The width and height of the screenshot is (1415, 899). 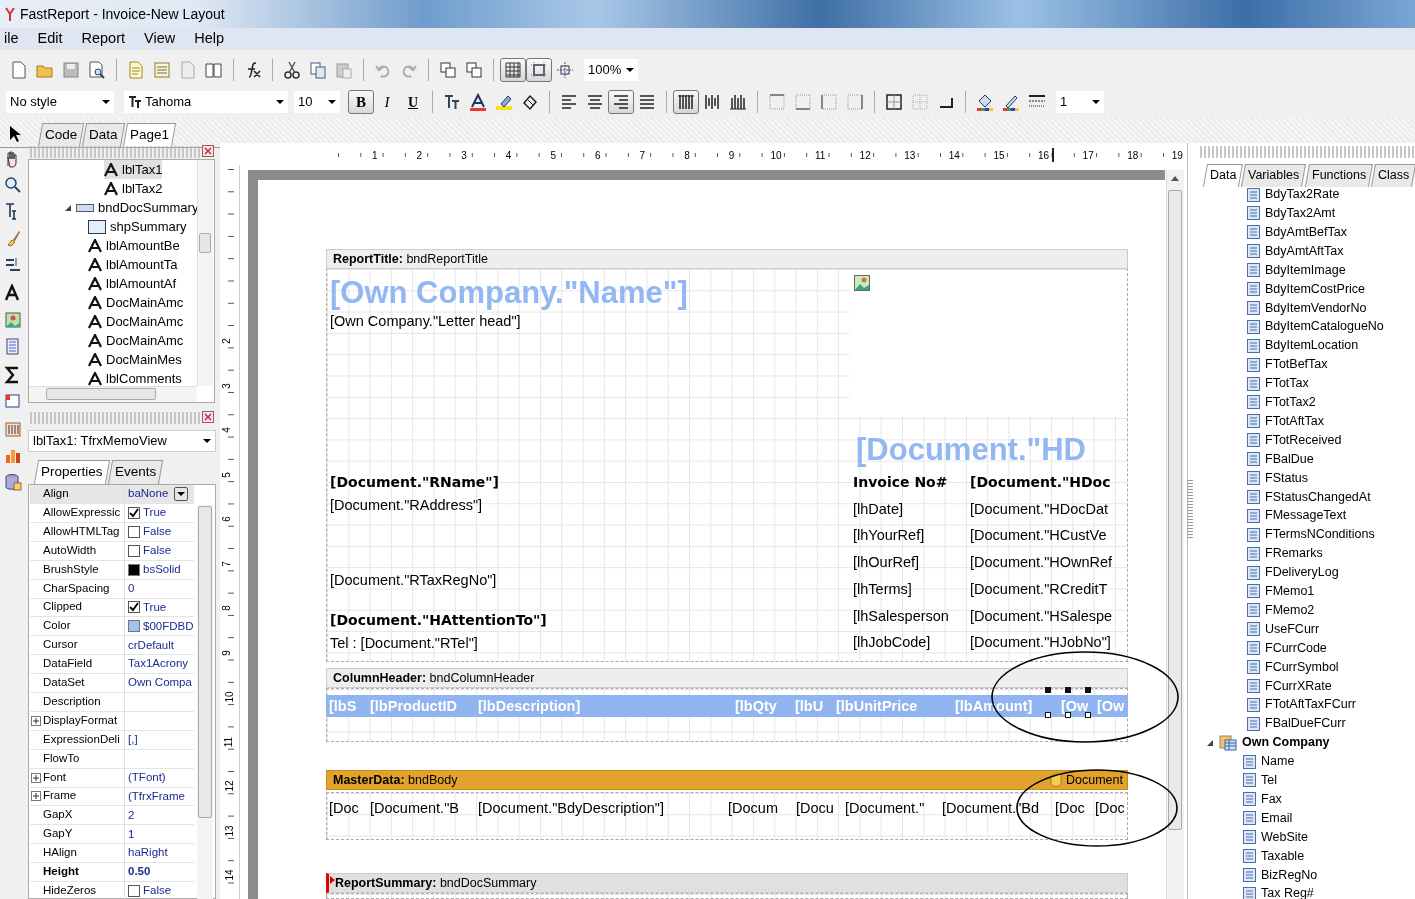 I want to click on data-tree-item: FTotAftTaxFCurr, so click(x=1301, y=705).